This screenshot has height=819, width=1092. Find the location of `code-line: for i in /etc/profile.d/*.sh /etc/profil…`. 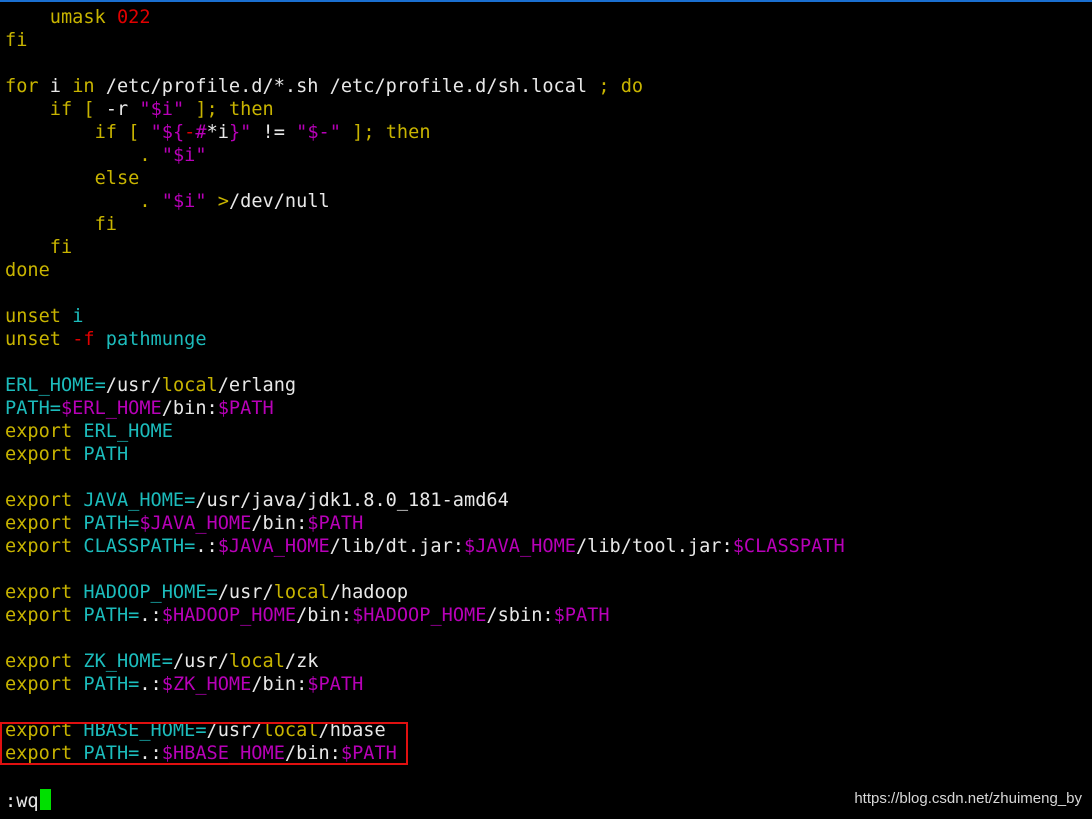

code-line: for i in /etc/profile.d/*.sh /etc/profil… is located at coordinates (547, 86).